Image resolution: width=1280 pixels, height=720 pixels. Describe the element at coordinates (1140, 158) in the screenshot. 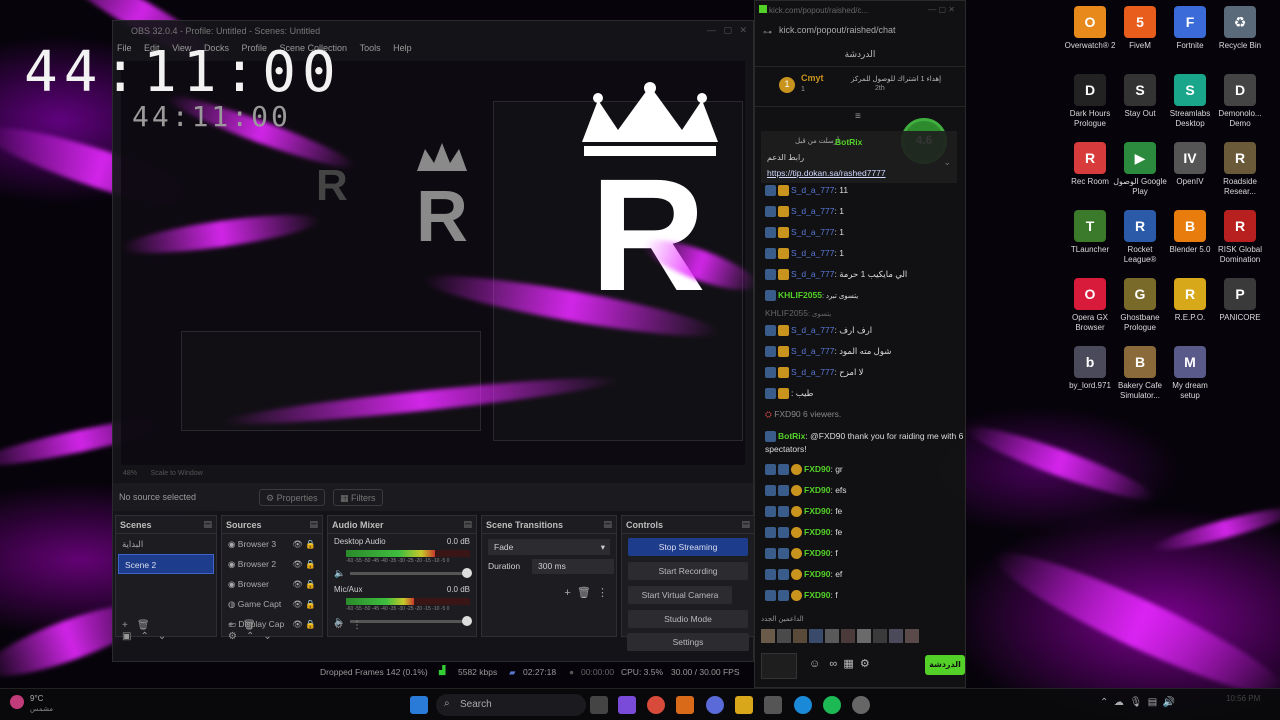

I see `app-icon: ▶` at that location.